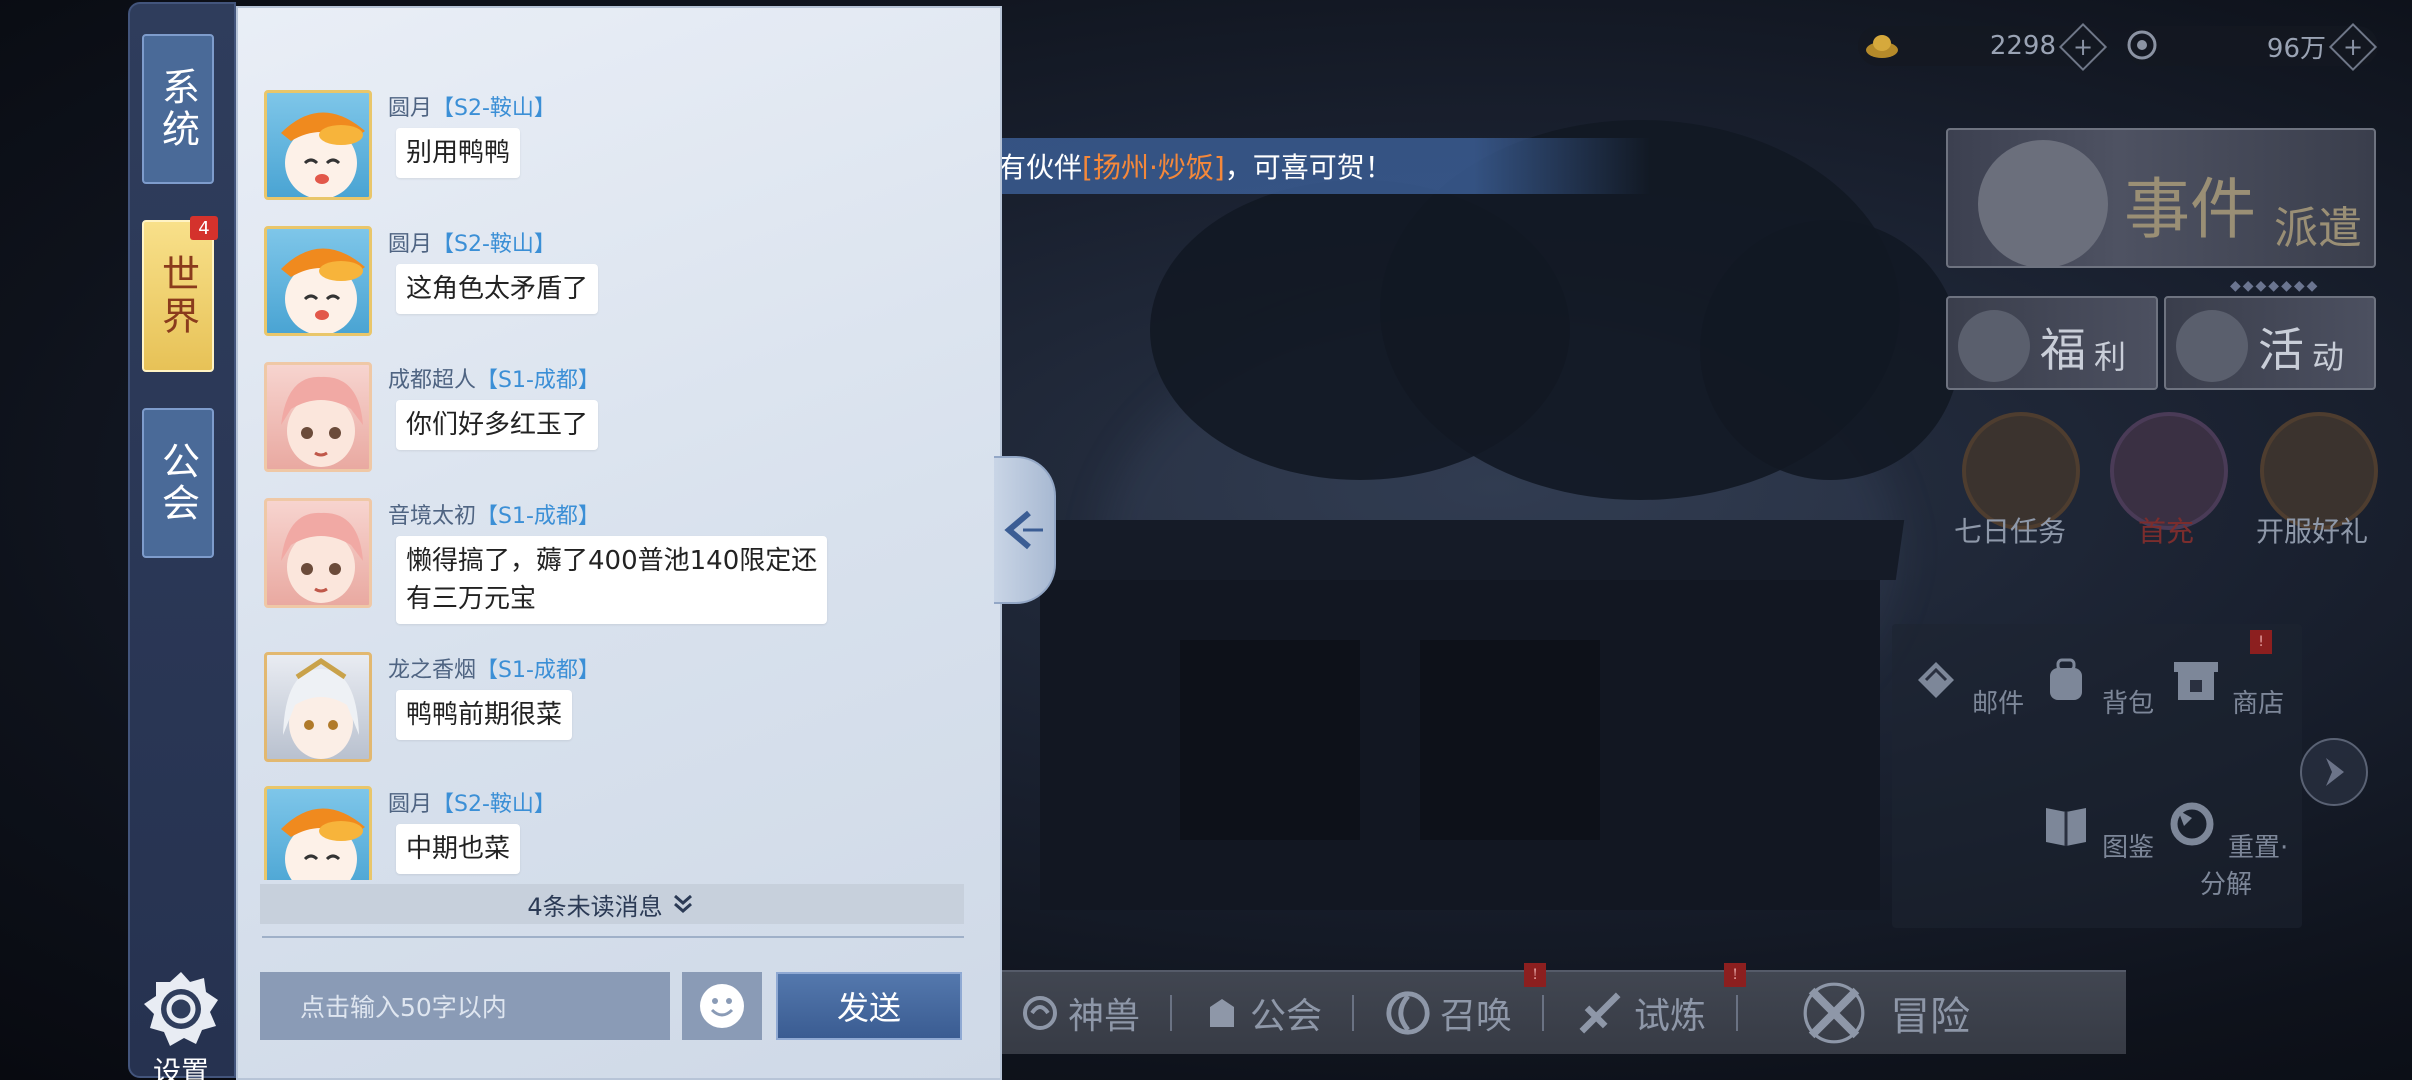 Image resolution: width=2412 pixels, height=1080 pixels. Describe the element at coordinates (318, 707) in the screenshot. I see `white-hair-avatar` at that location.